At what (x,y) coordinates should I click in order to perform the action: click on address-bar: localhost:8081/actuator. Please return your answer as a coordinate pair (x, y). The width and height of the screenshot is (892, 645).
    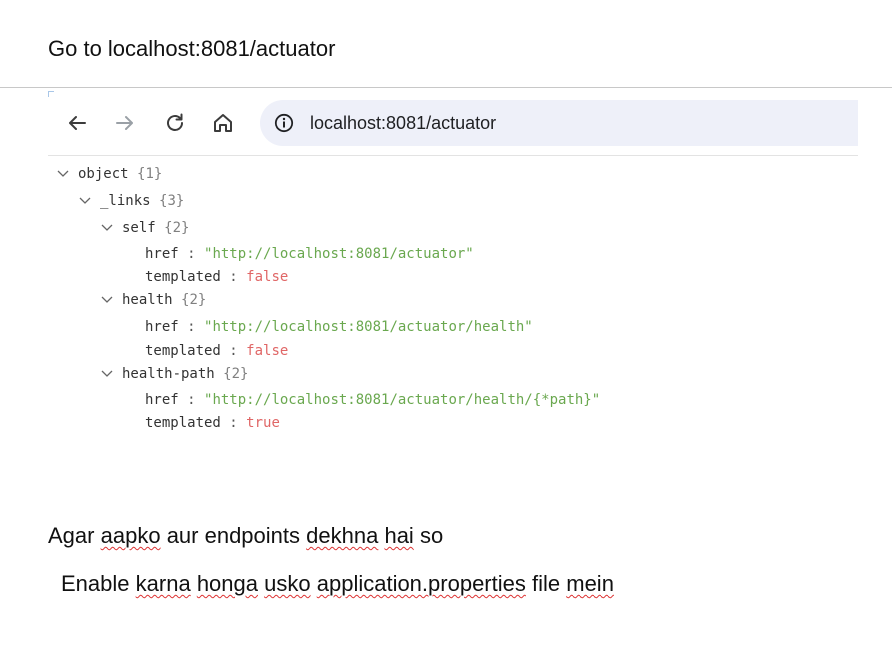
    Looking at the image, I should click on (559, 123).